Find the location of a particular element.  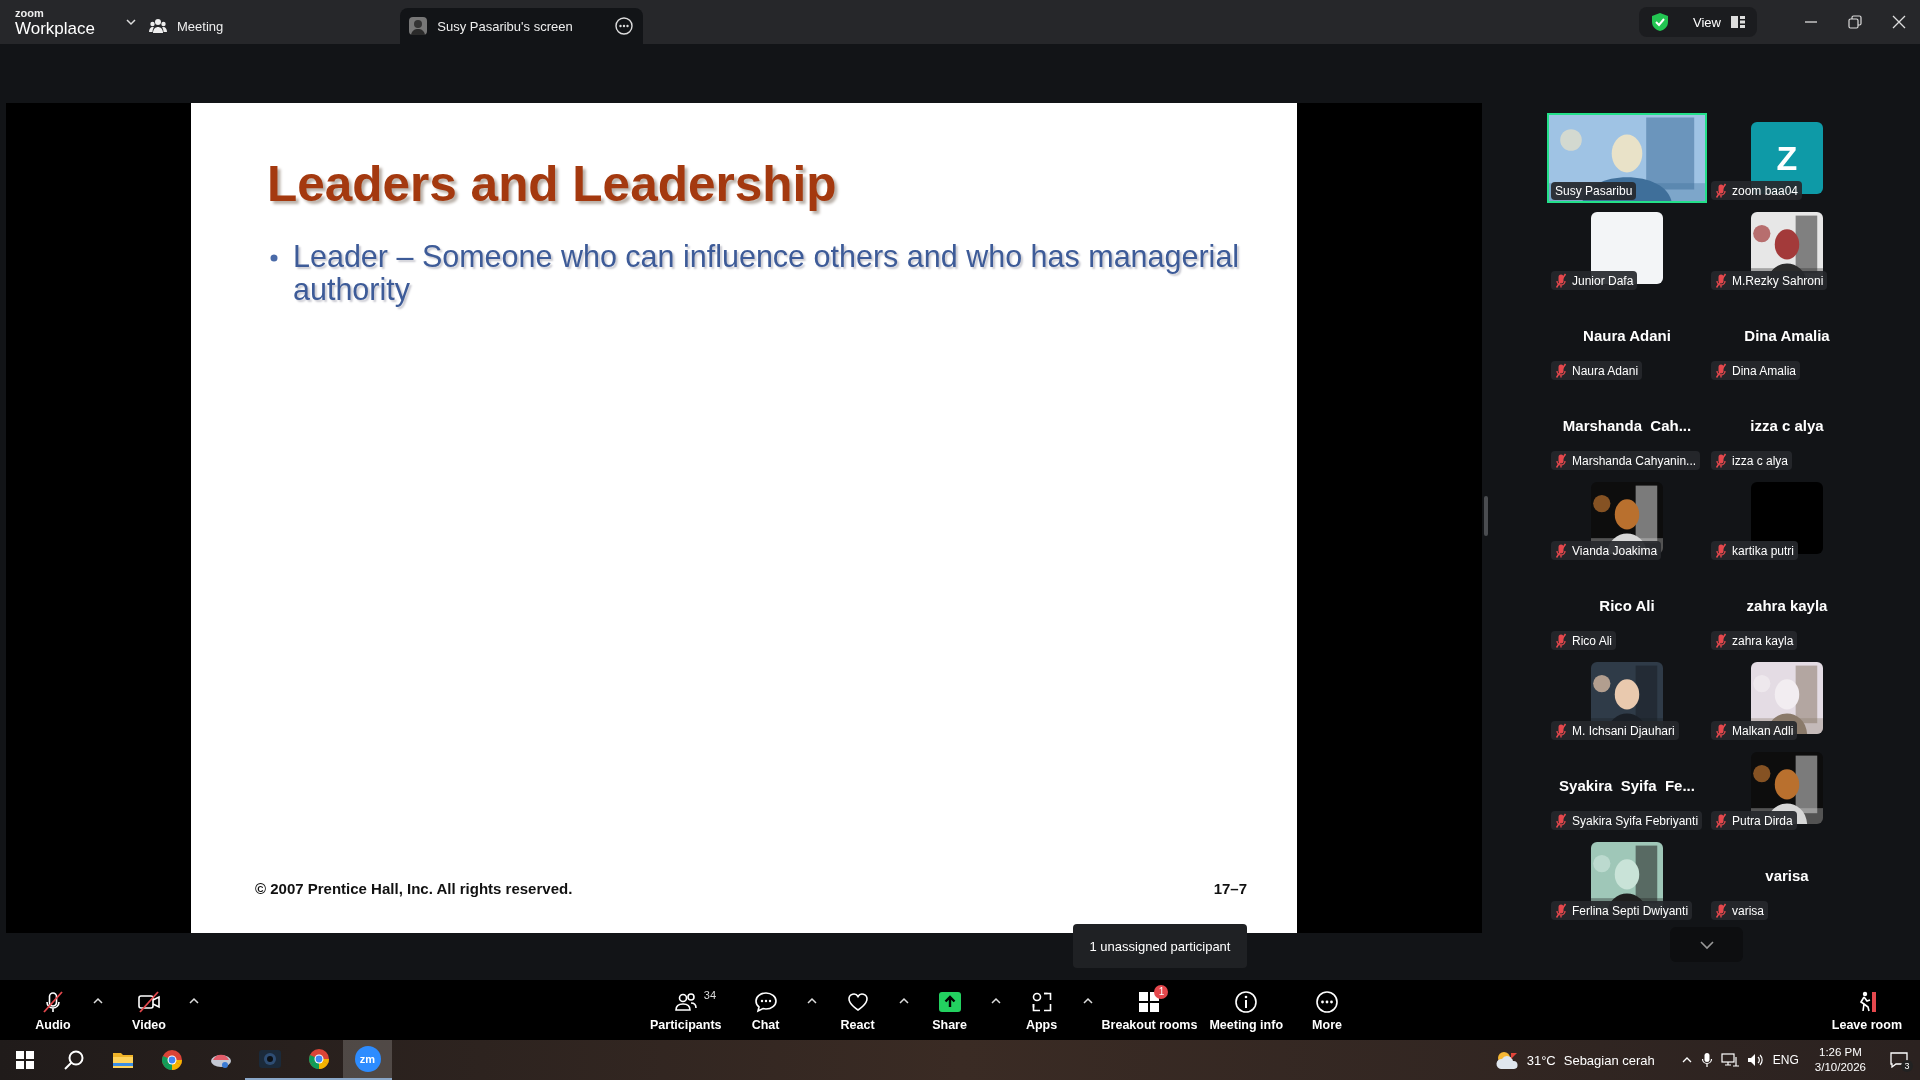

participant-tile: Dina Amalia Dina Amalia is located at coordinates (1787, 338).